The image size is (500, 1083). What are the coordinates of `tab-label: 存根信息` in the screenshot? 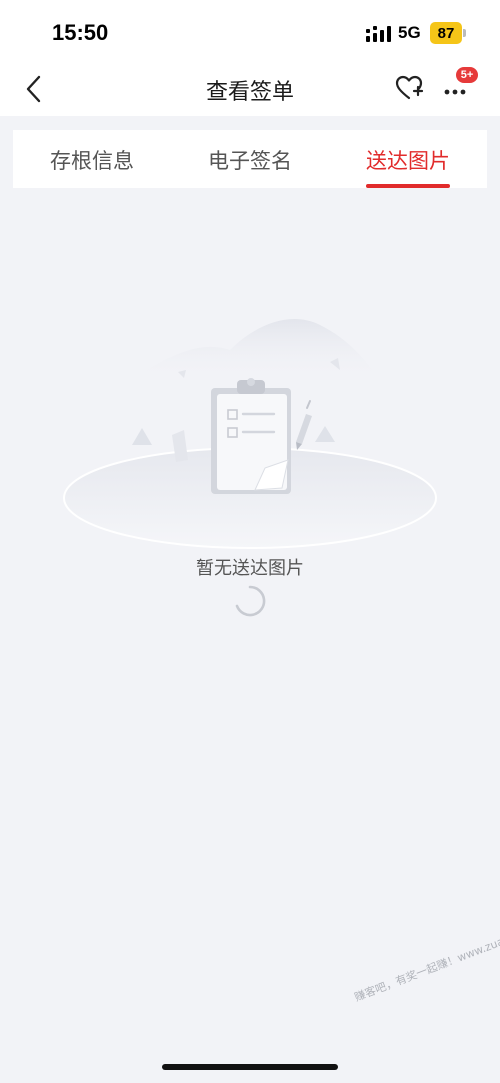 It's located at (92, 161).